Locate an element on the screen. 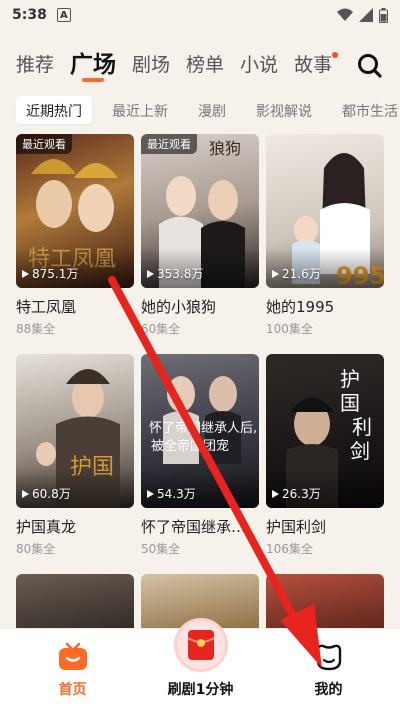 The width and height of the screenshot is (400, 712). signal-icon is located at coordinates (366, 15).